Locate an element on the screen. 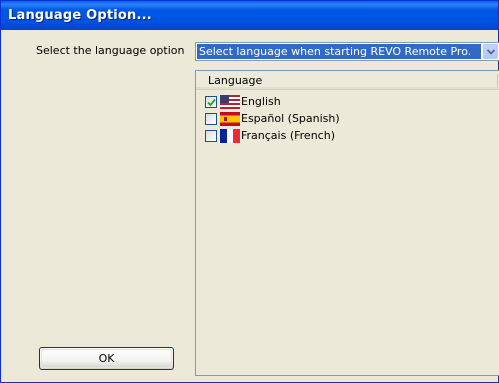  list-item-label: English is located at coordinates (261, 101).